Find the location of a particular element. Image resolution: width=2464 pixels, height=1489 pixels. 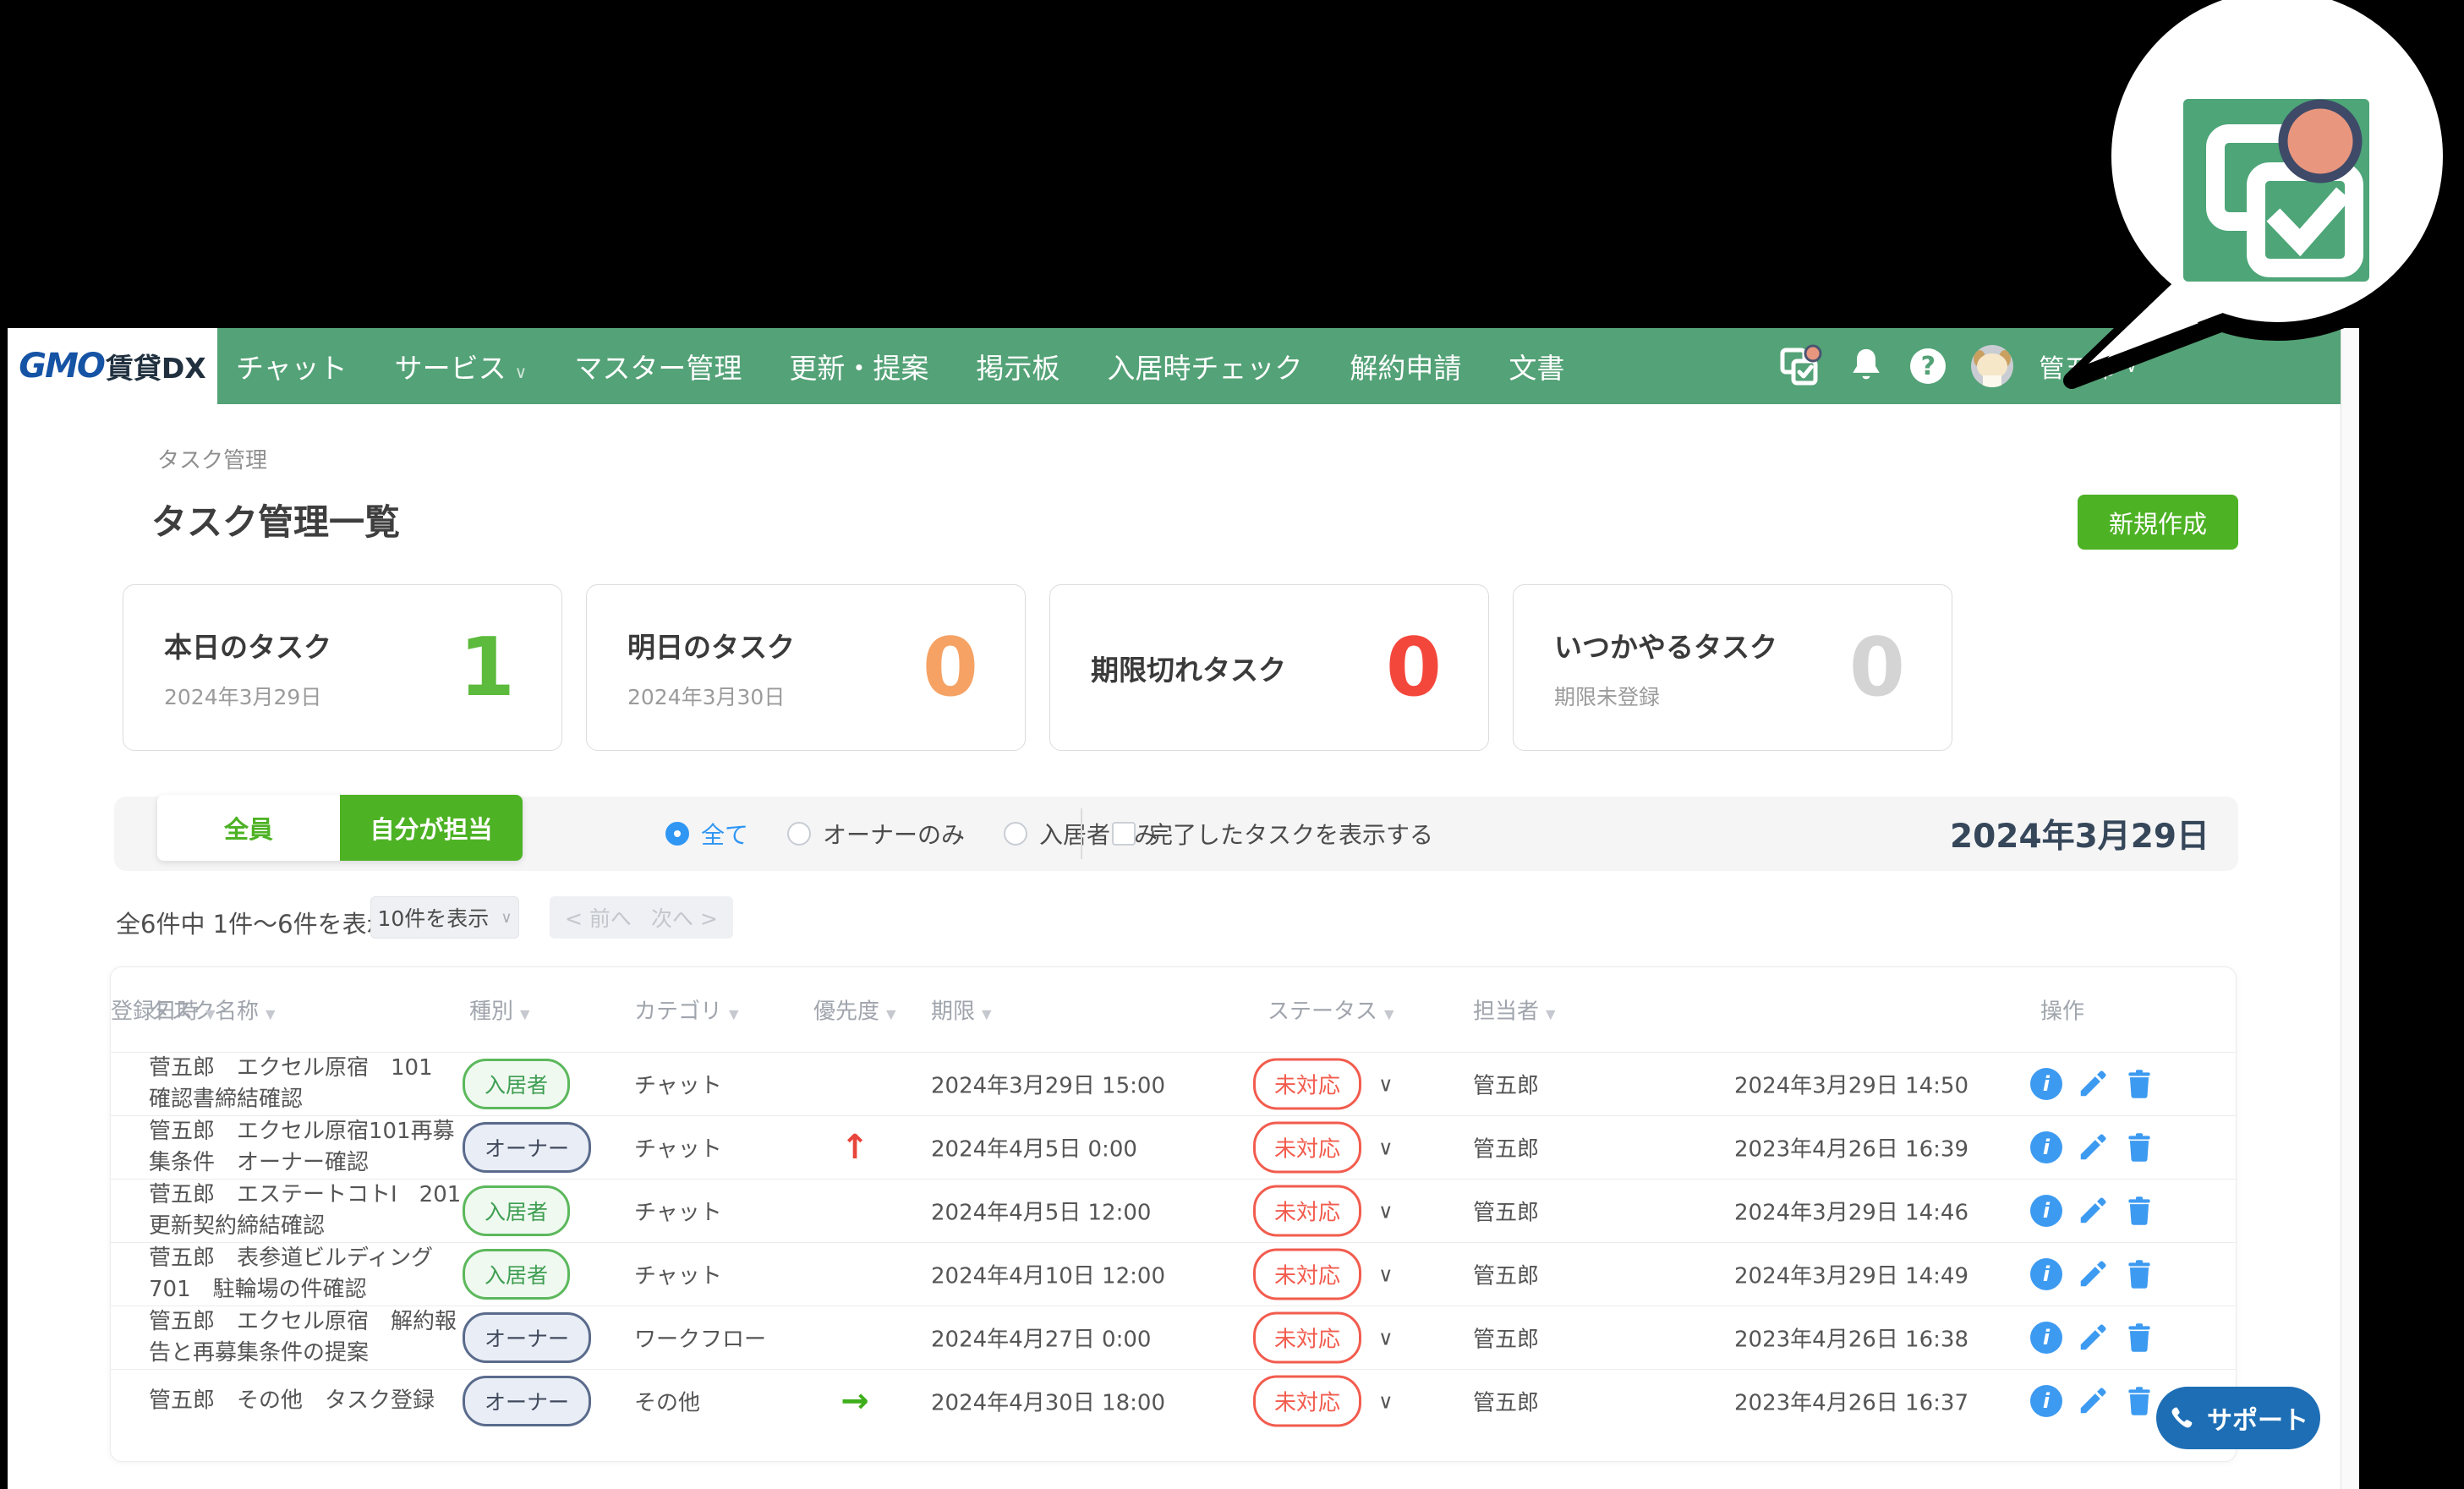

nav-item-bulletin-board: 掲示板 is located at coordinates (1018, 366).